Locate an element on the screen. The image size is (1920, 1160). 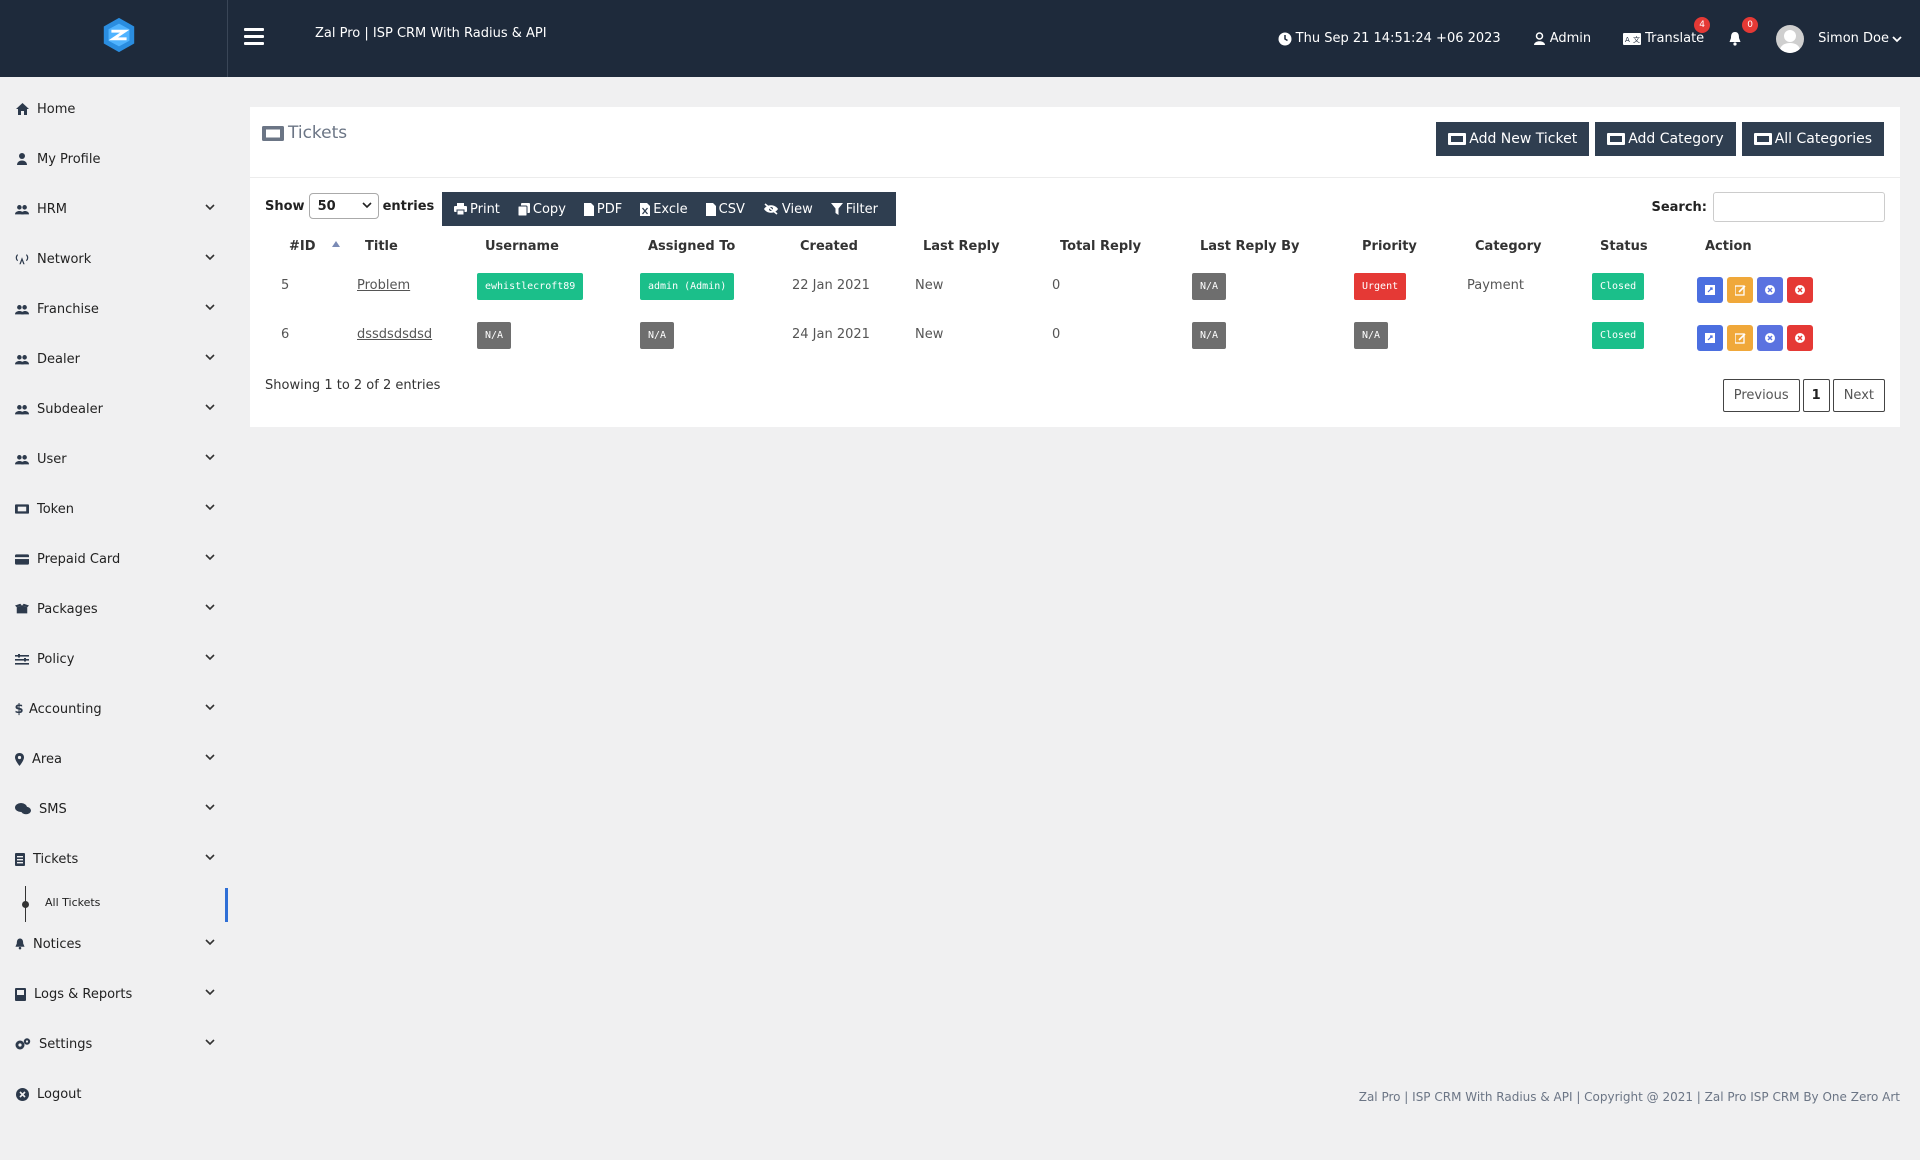
column-header-created: Created is located at coordinates (829, 246).